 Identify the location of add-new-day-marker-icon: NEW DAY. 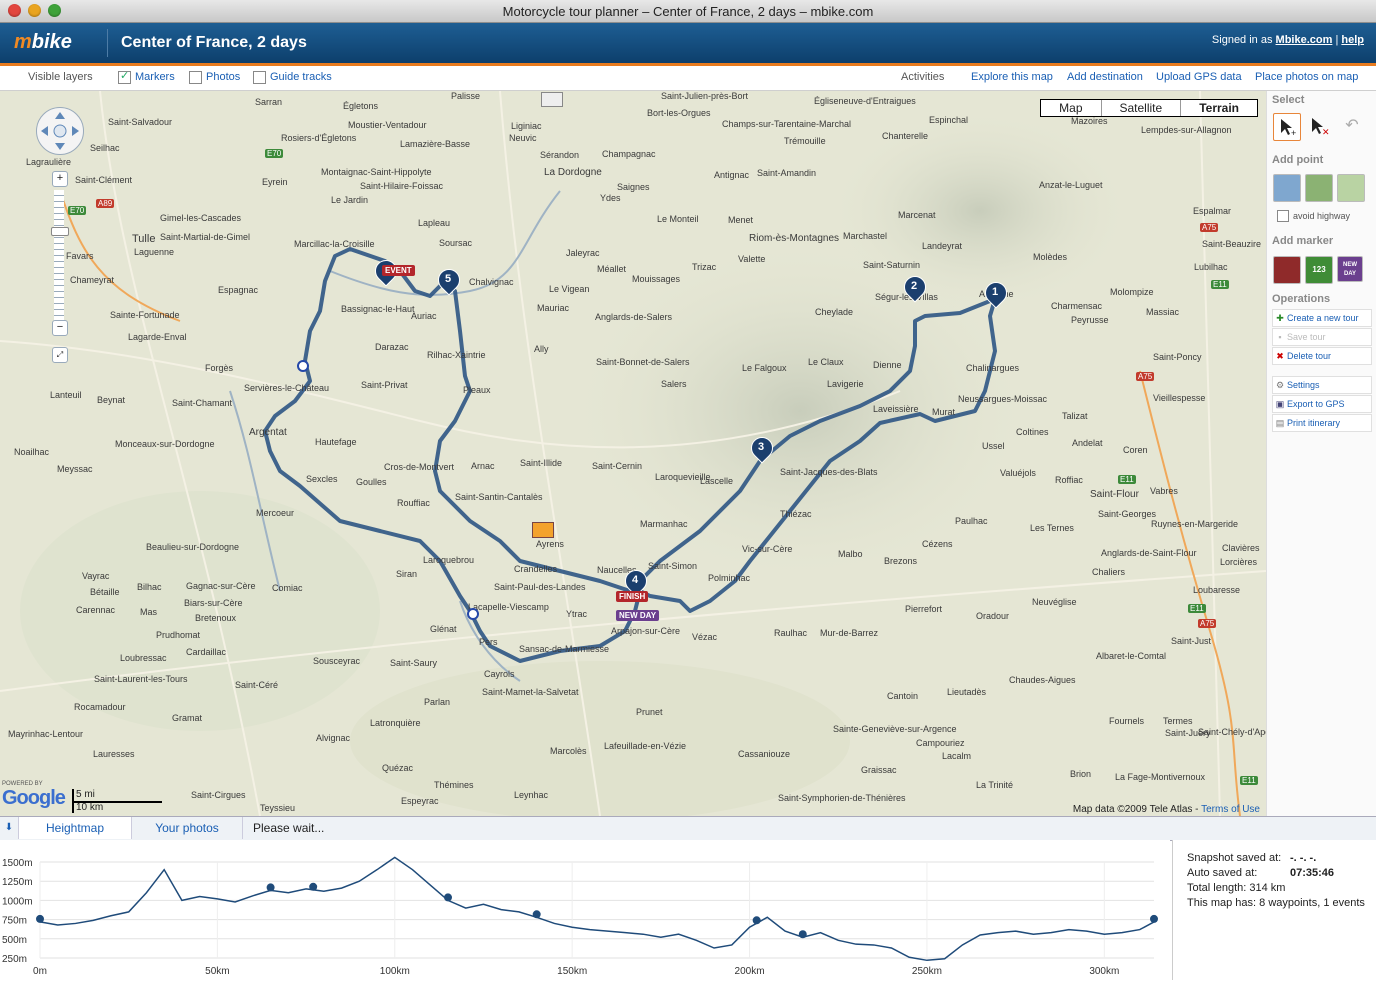
(1350, 269).